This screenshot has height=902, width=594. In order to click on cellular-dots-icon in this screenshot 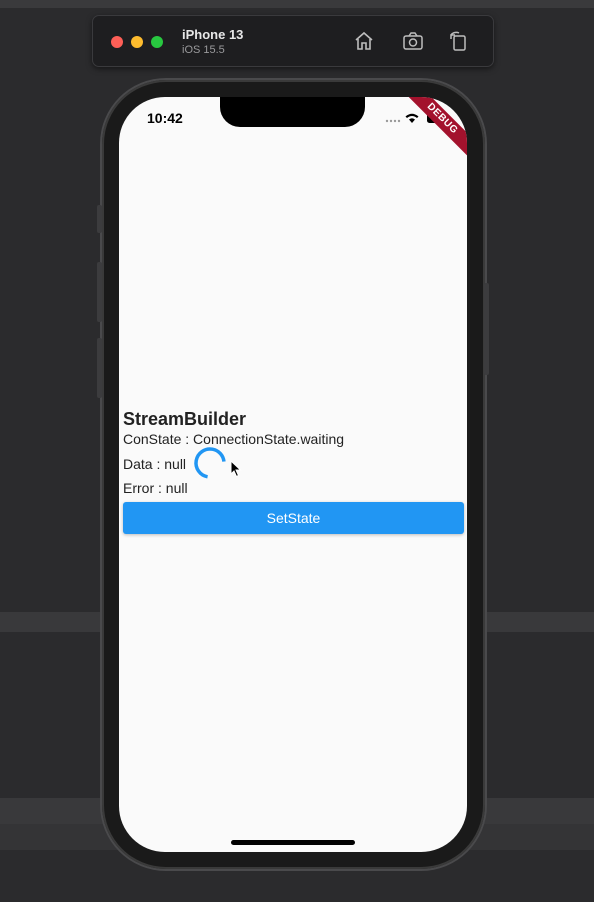, I will do `click(393, 121)`.